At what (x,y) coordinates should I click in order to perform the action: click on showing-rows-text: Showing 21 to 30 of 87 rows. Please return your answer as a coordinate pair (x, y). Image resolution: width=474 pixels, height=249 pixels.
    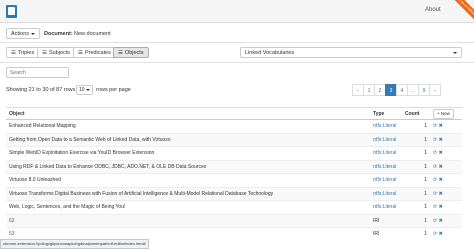
    Looking at the image, I should click on (41, 90).